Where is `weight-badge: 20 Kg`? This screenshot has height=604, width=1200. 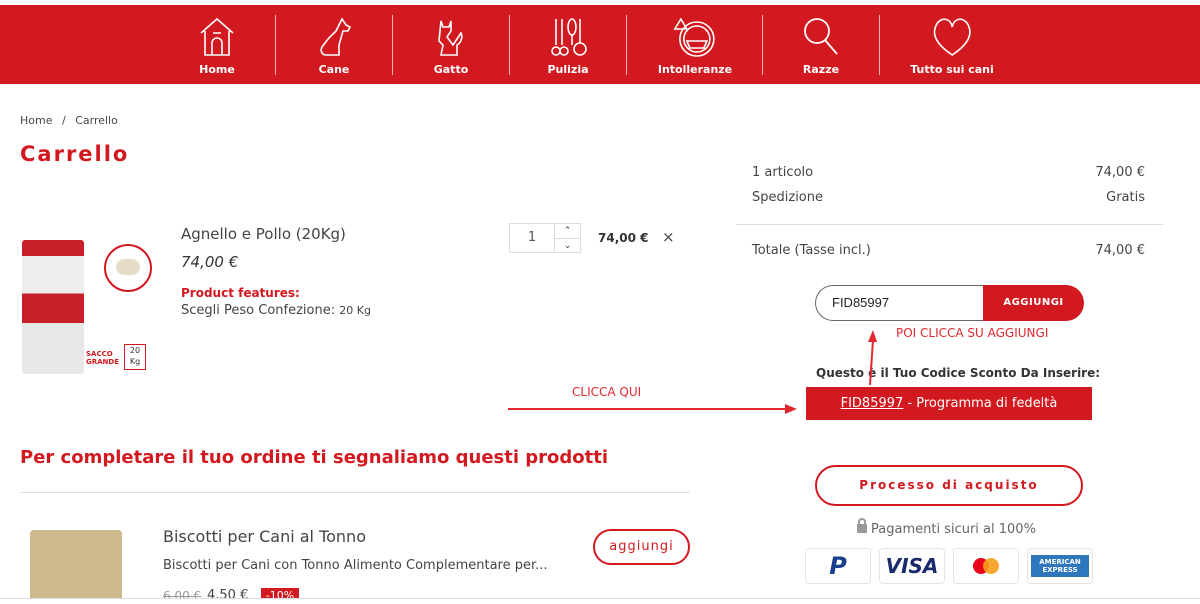
weight-badge: 20 Kg is located at coordinates (135, 357).